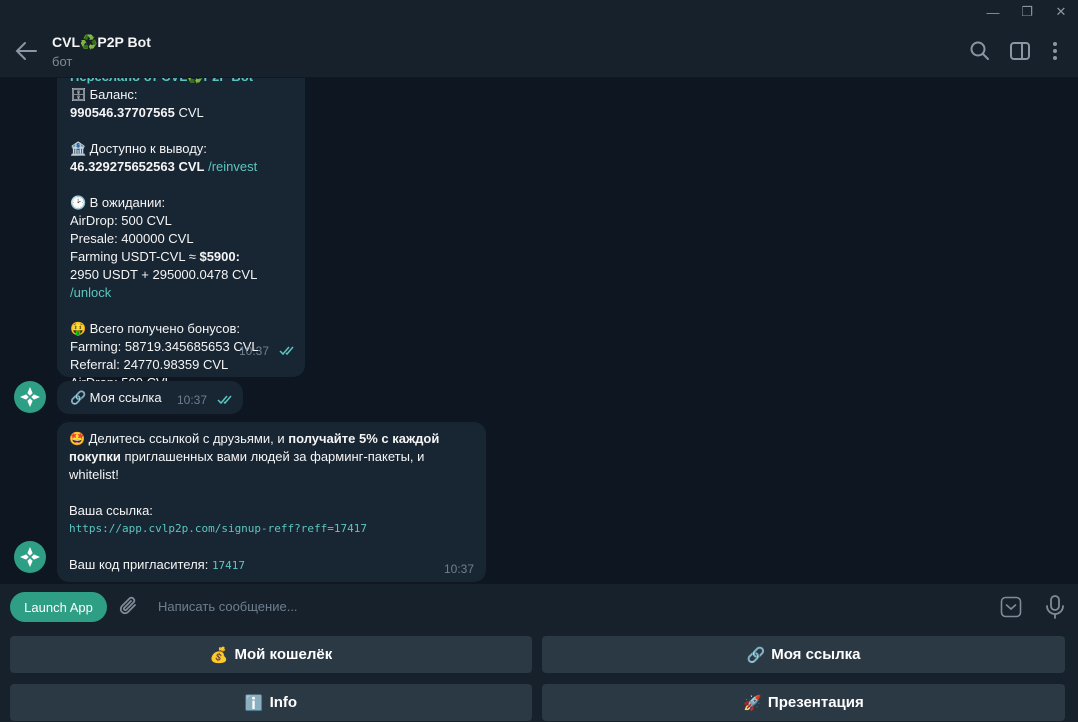 The height and width of the screenshot is (722, 1078). I want to click on farming-detail: 2950 USDT + 295000.0478 CVL, so click(163, 274).